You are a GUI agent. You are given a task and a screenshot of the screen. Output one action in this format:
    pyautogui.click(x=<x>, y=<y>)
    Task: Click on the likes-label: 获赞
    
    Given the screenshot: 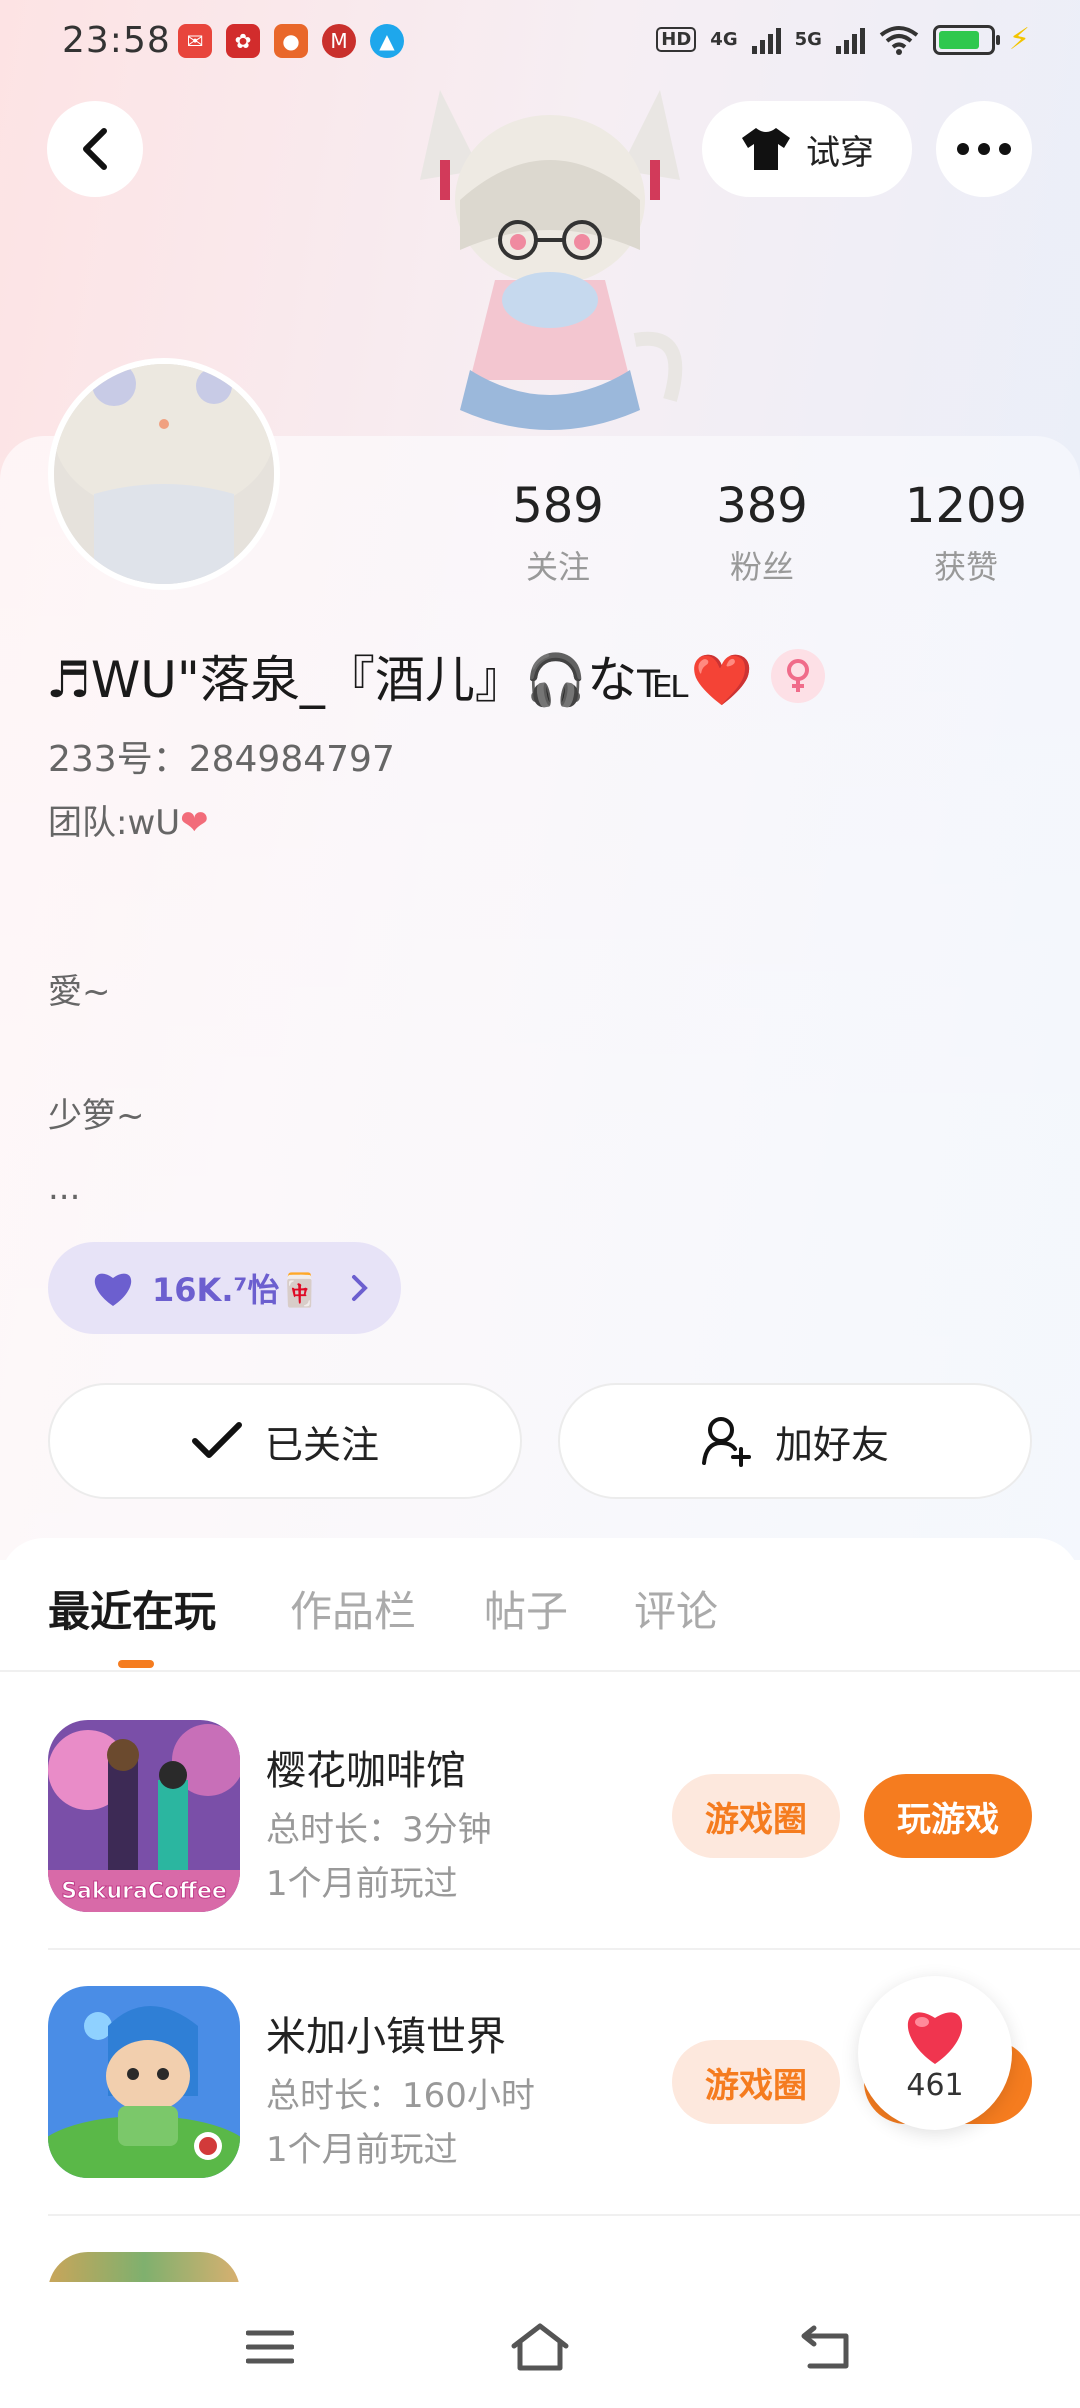 What is the action you would take?
    pyautogui.click(x=965, y=567)
    